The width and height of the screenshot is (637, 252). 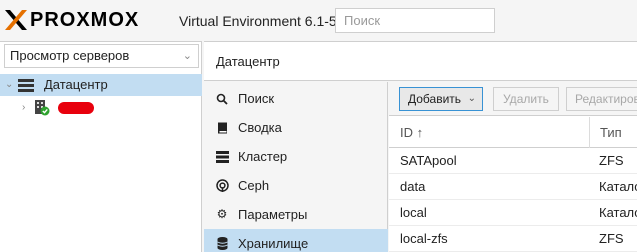 What do you see at coordinates (606, 99) in the screenshot?
I see `edit-button-label: Редактировать` at bounding box center [606, 99].